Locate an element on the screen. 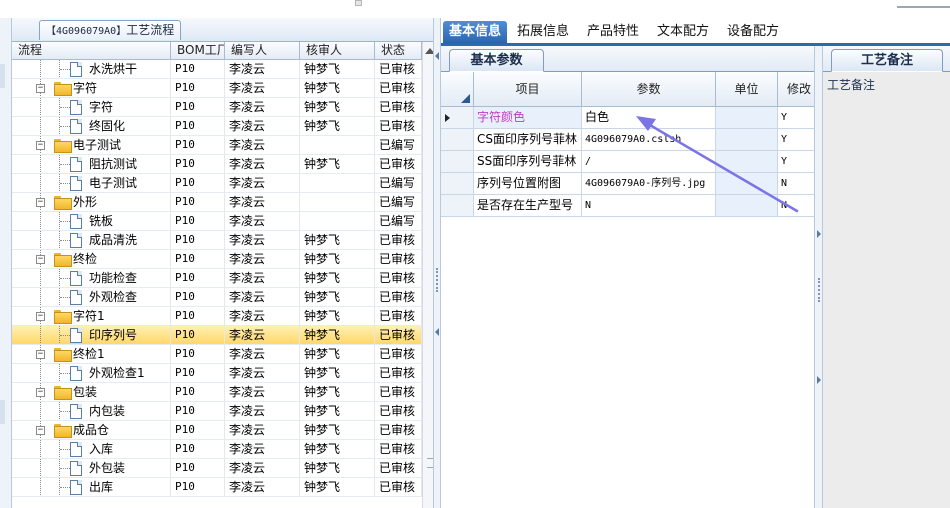 This screenshot has height=508, width=950. grid-corner is located at coordinates (457, 89).